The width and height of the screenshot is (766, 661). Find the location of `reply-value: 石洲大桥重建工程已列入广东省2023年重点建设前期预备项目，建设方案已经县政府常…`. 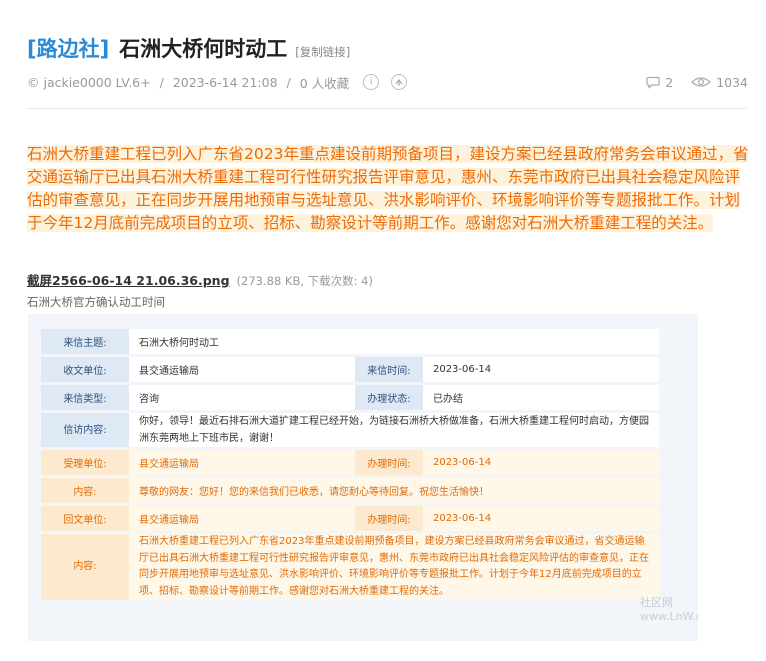

reply-value: 石洲大桥重建工程已列入广东省2023年重点建设前期预备项目，建设方案已经县政府常… is located at coordinates (394, 567).